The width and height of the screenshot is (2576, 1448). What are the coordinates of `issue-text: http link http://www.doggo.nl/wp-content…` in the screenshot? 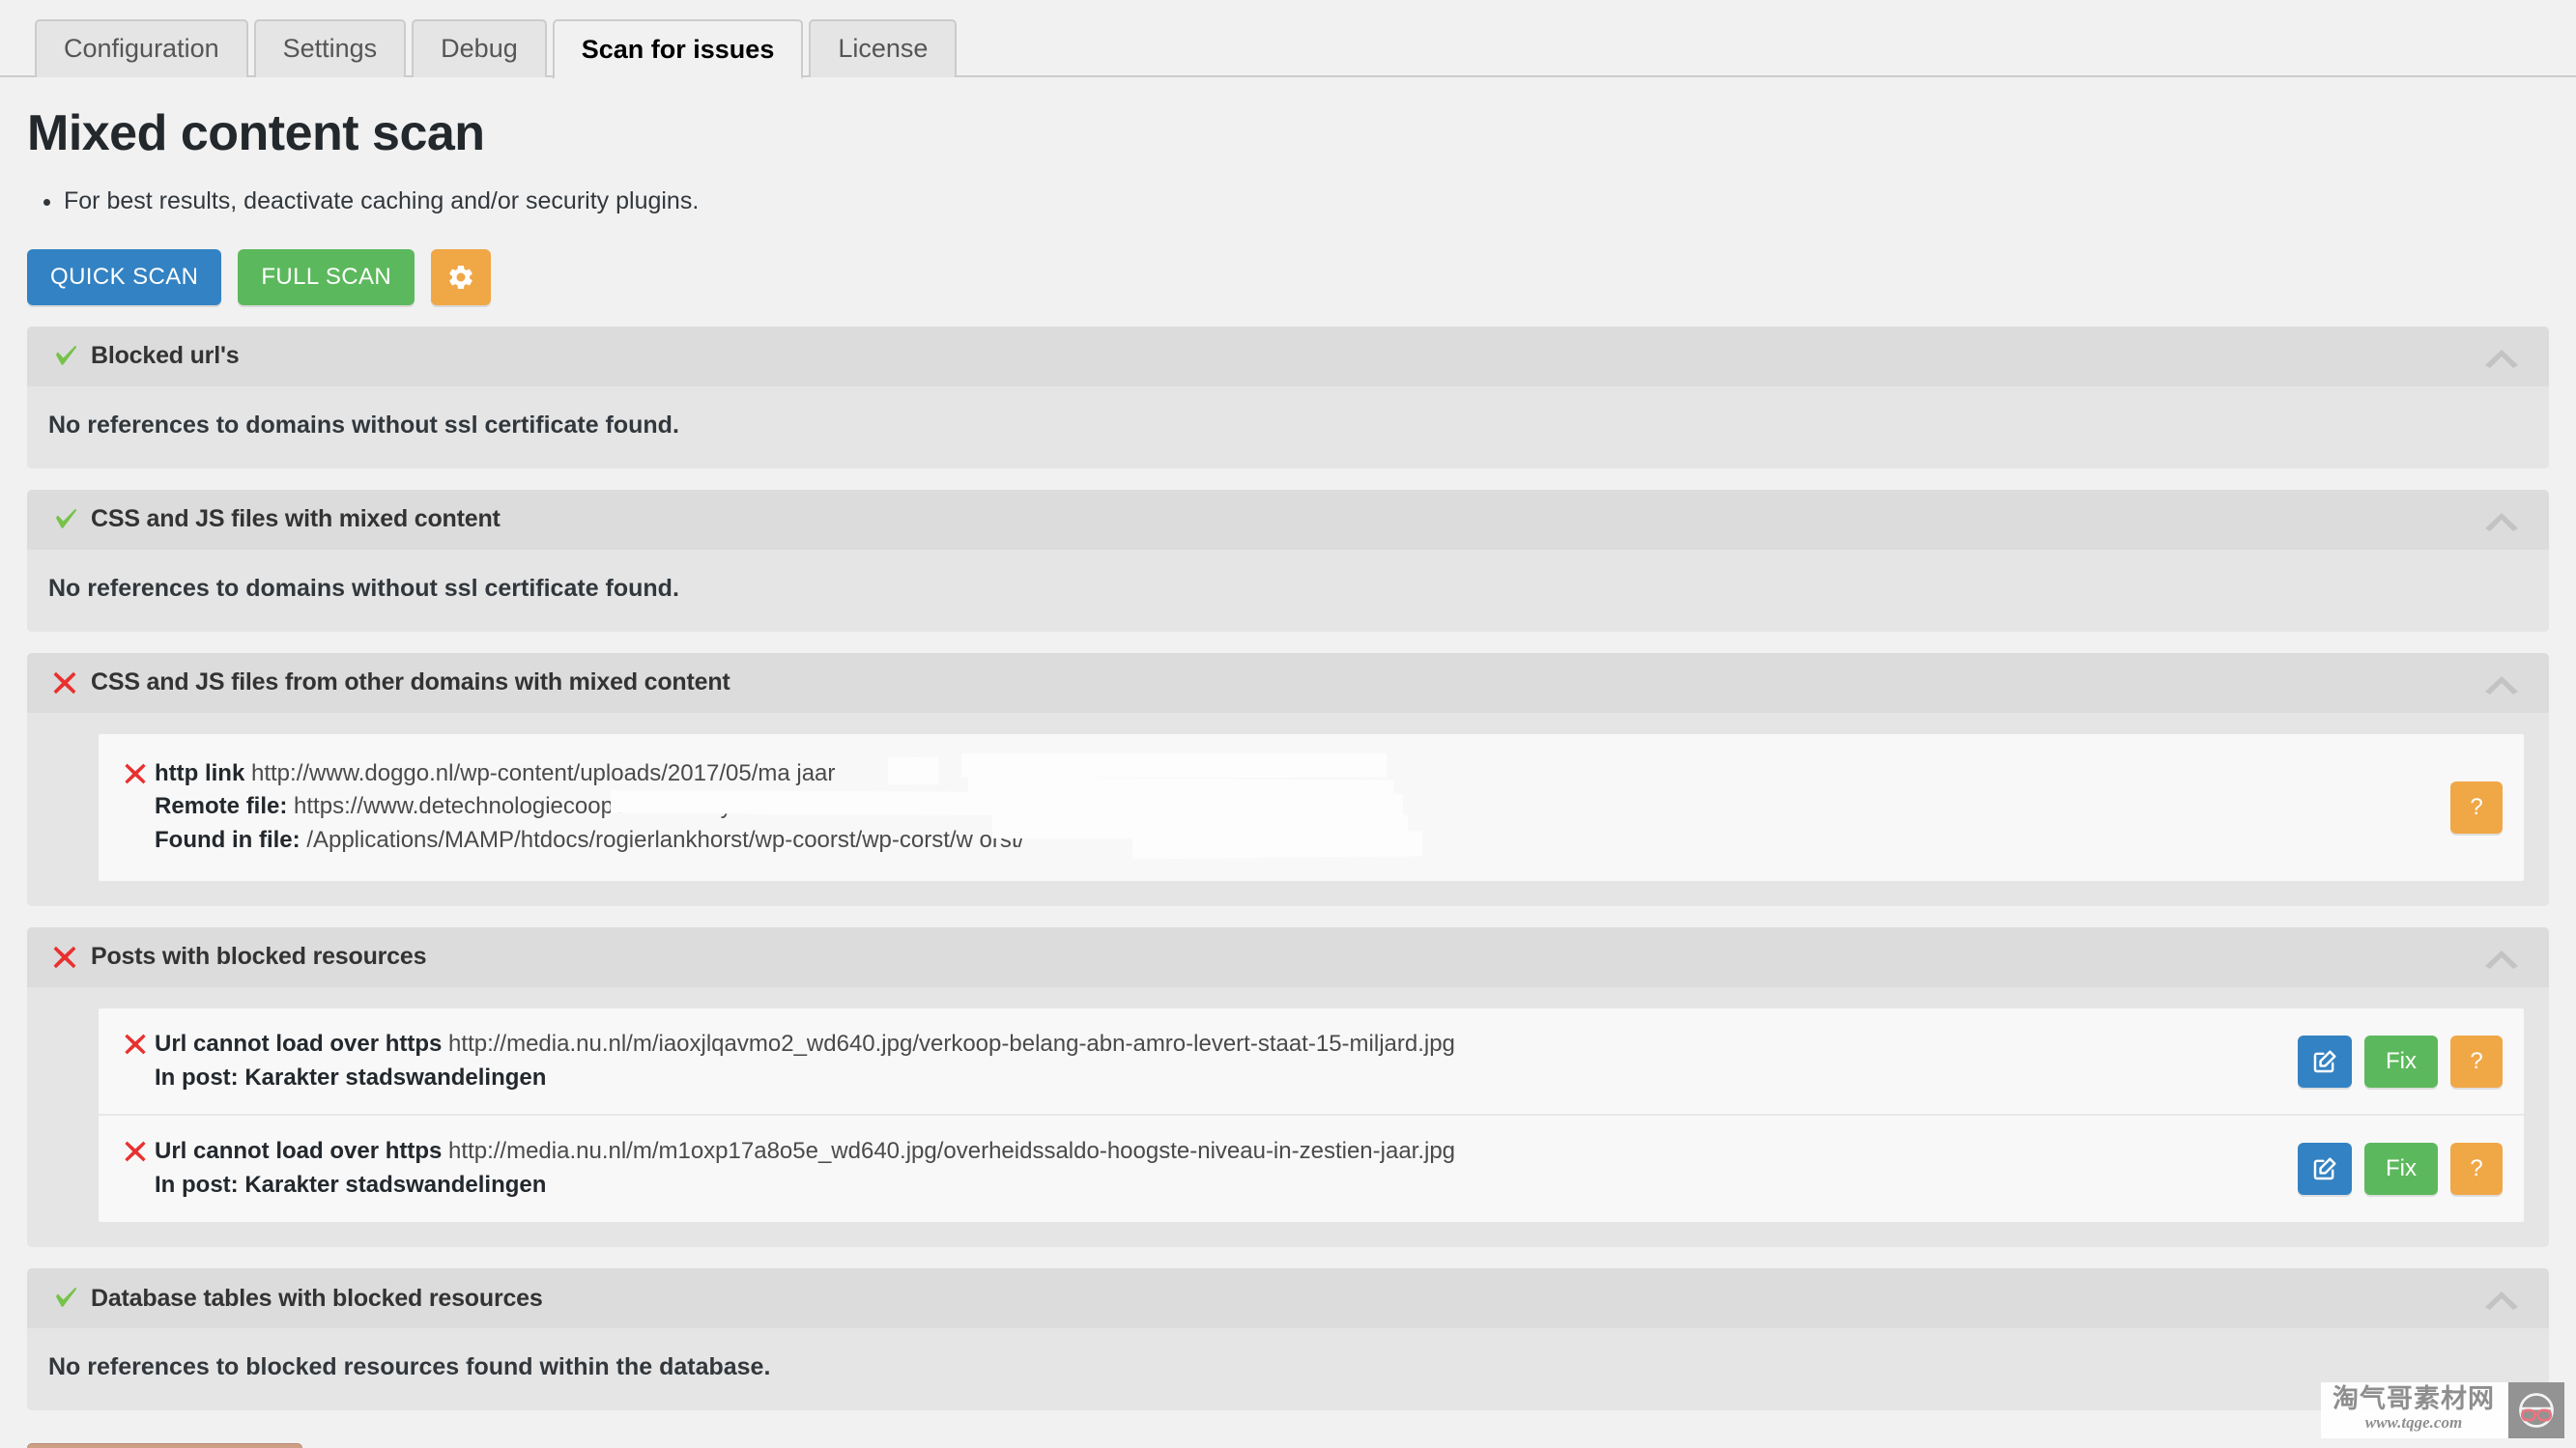 It's located at (1291, 807).